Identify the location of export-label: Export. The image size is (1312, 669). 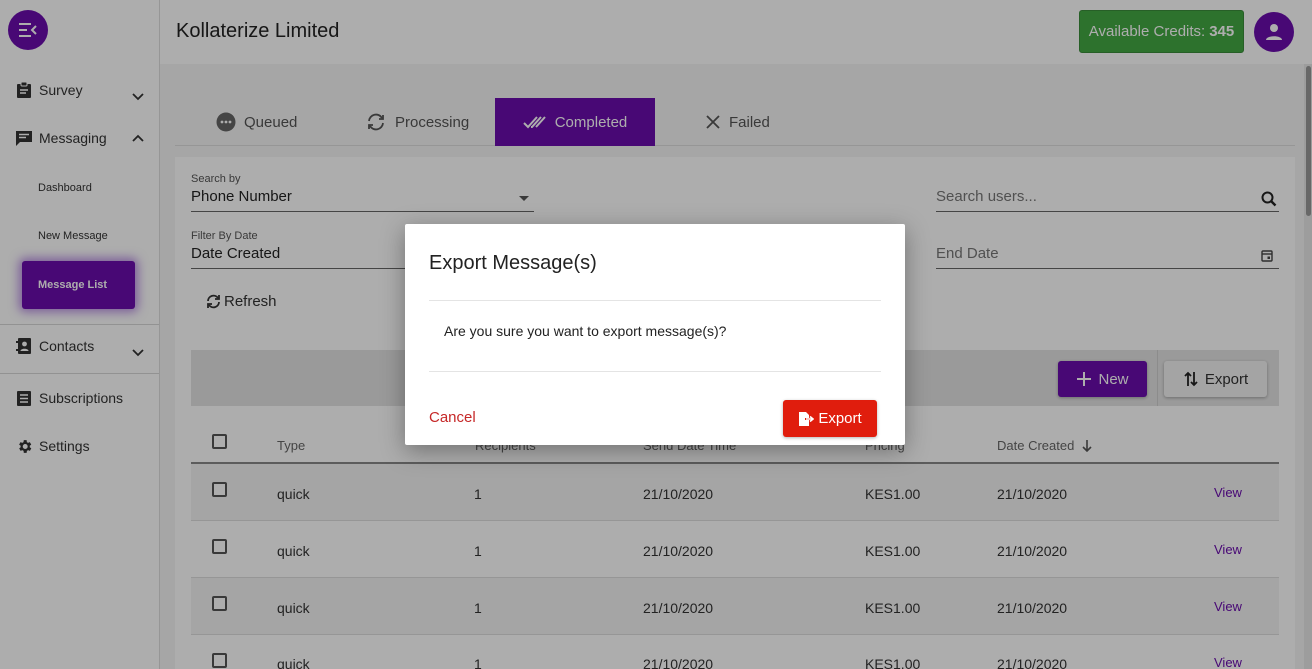
(840, 418).